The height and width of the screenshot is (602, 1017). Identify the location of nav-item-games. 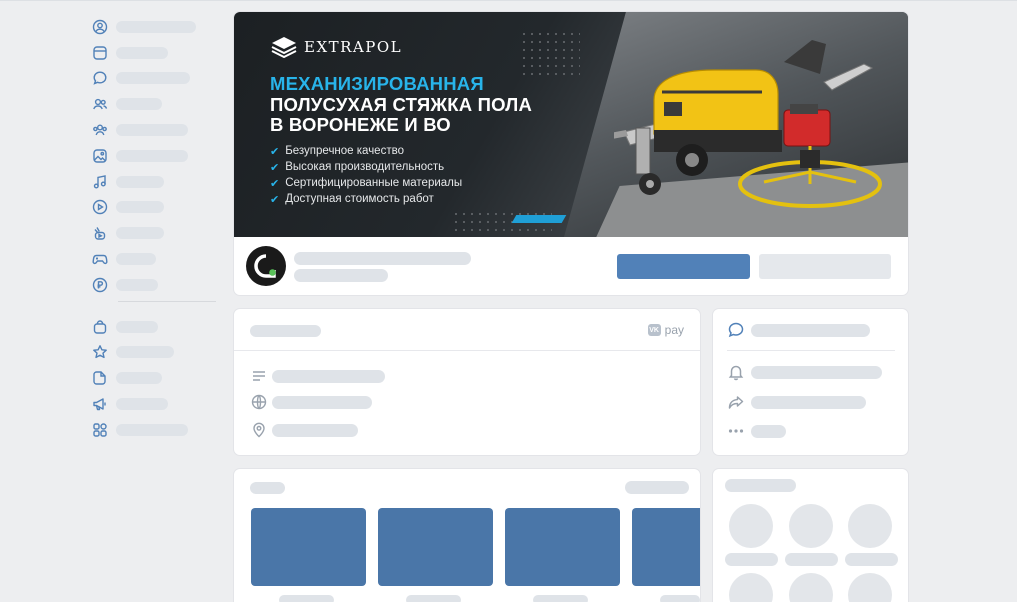
(155, 259).